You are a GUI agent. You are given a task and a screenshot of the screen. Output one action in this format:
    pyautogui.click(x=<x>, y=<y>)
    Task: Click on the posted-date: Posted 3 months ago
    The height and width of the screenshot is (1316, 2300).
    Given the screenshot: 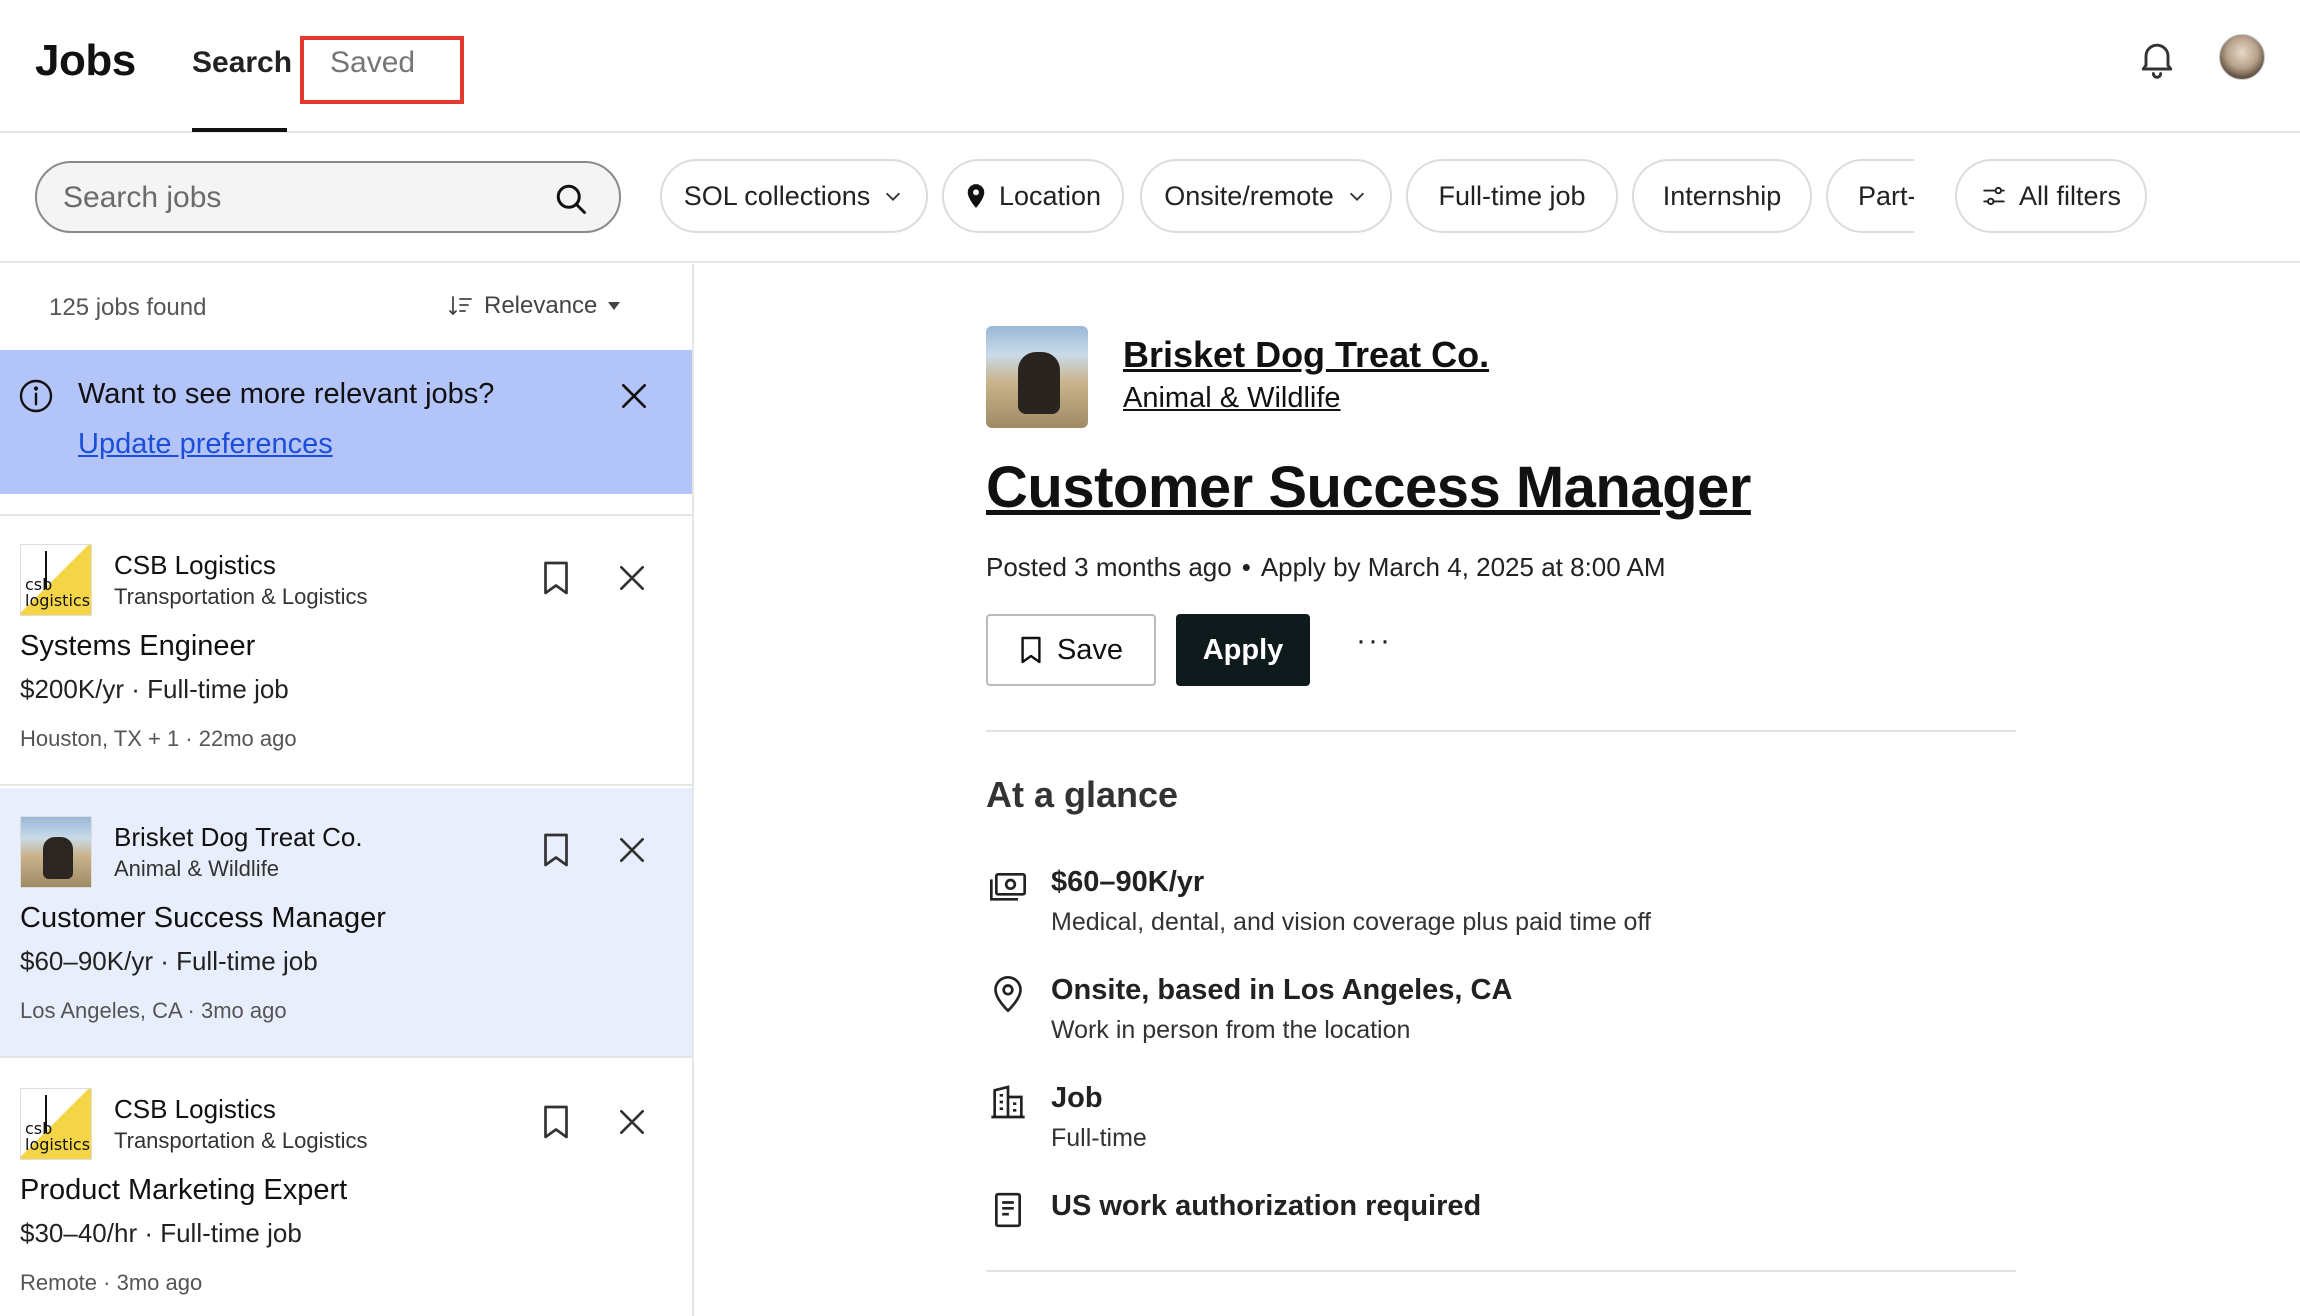 What is the action you would take?
    pyautogui.click(x=1109, y=567)
    